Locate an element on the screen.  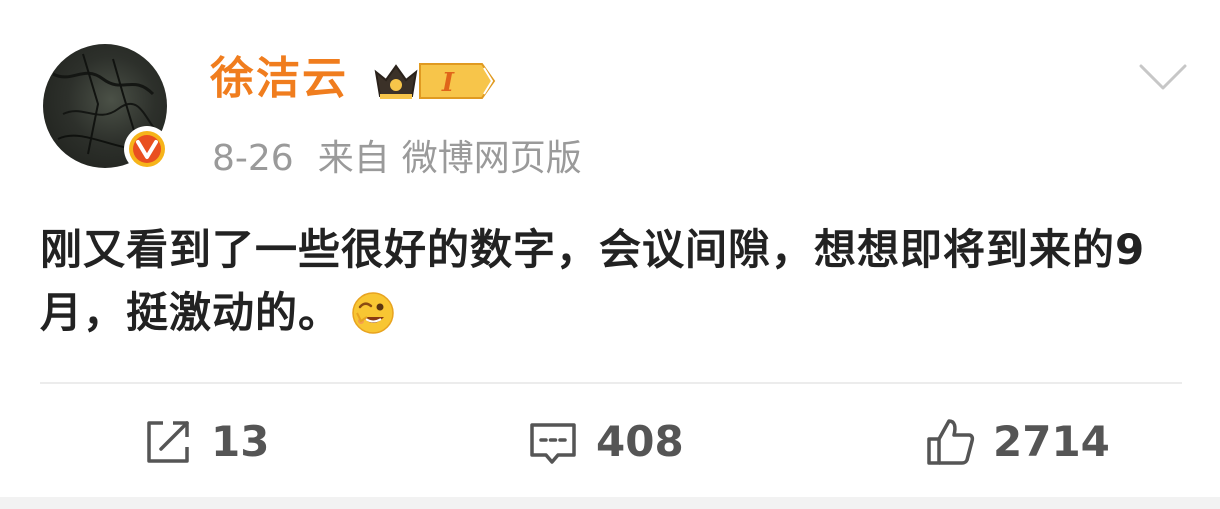
repost-icon is located at coordinates (168, 442).